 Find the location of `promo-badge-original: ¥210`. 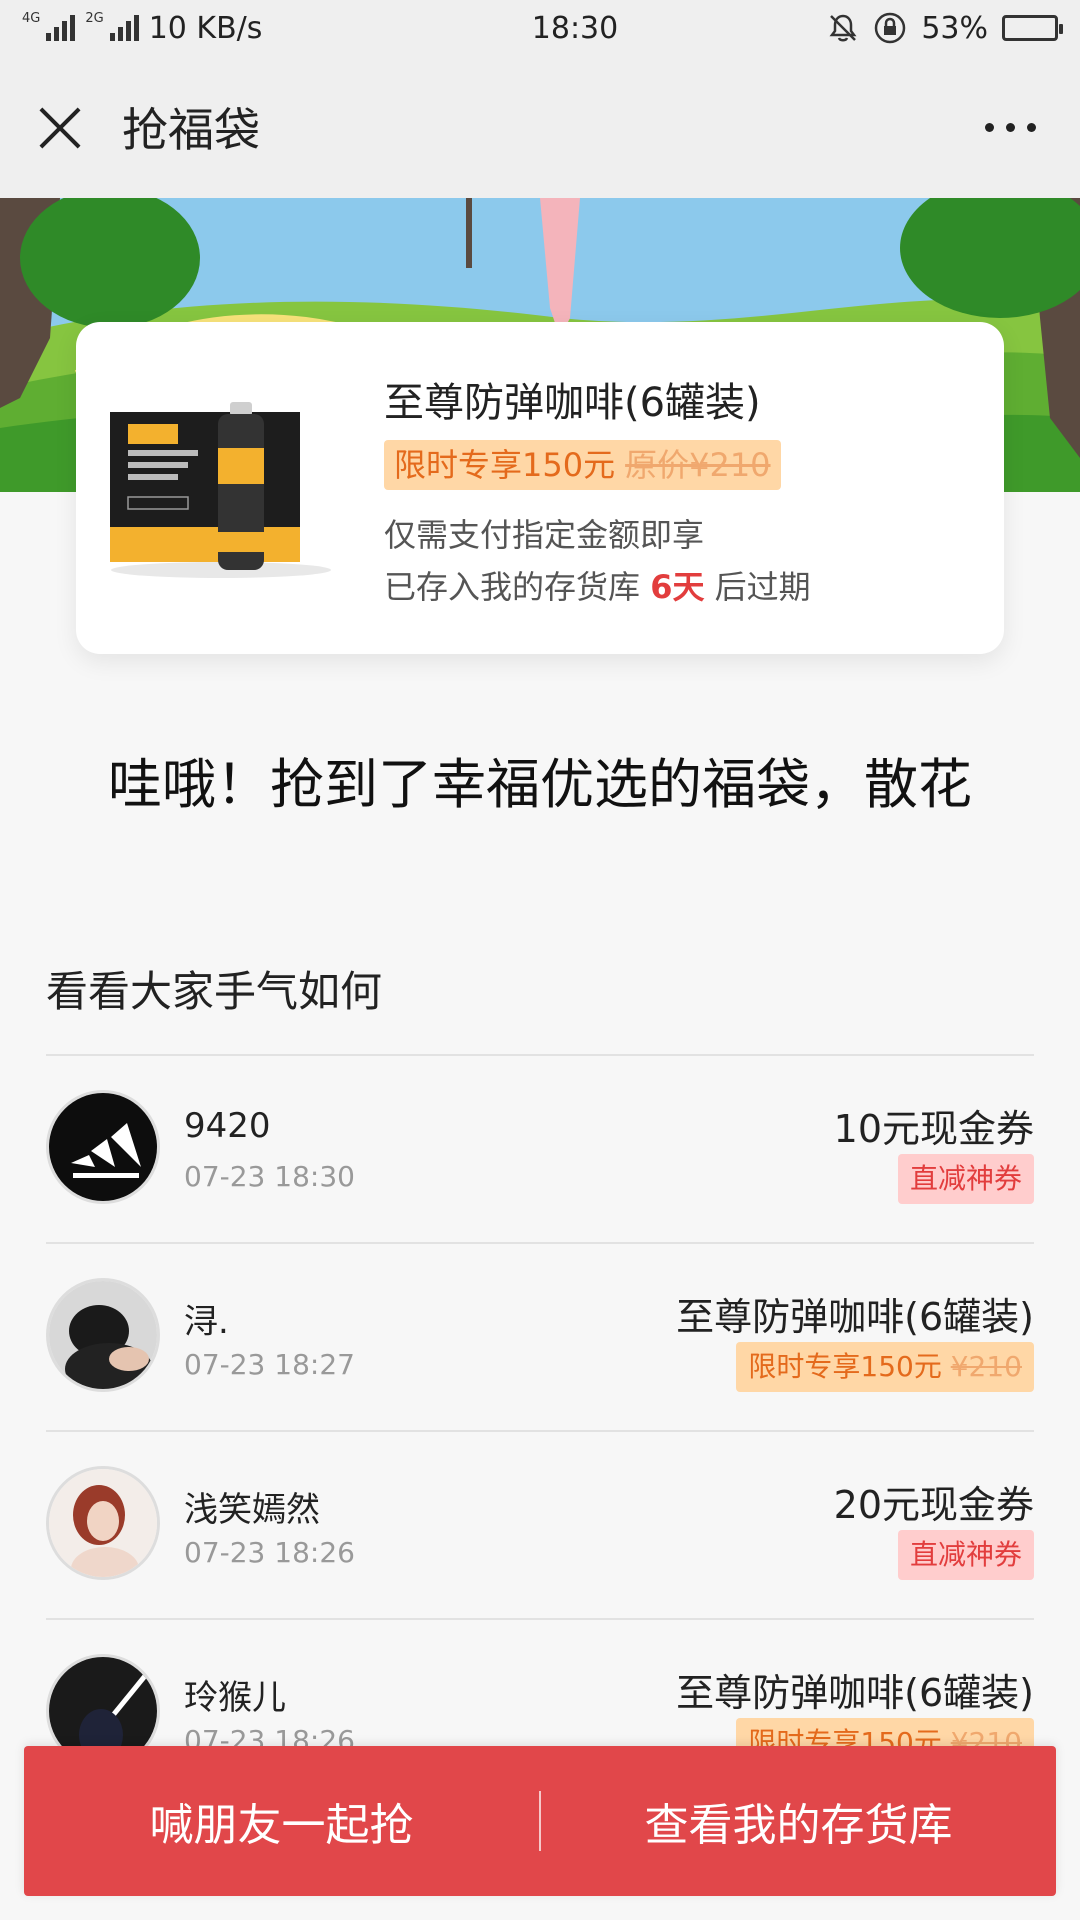

promo-badge-original: ¥210 is located at coordinates (986, 1366).